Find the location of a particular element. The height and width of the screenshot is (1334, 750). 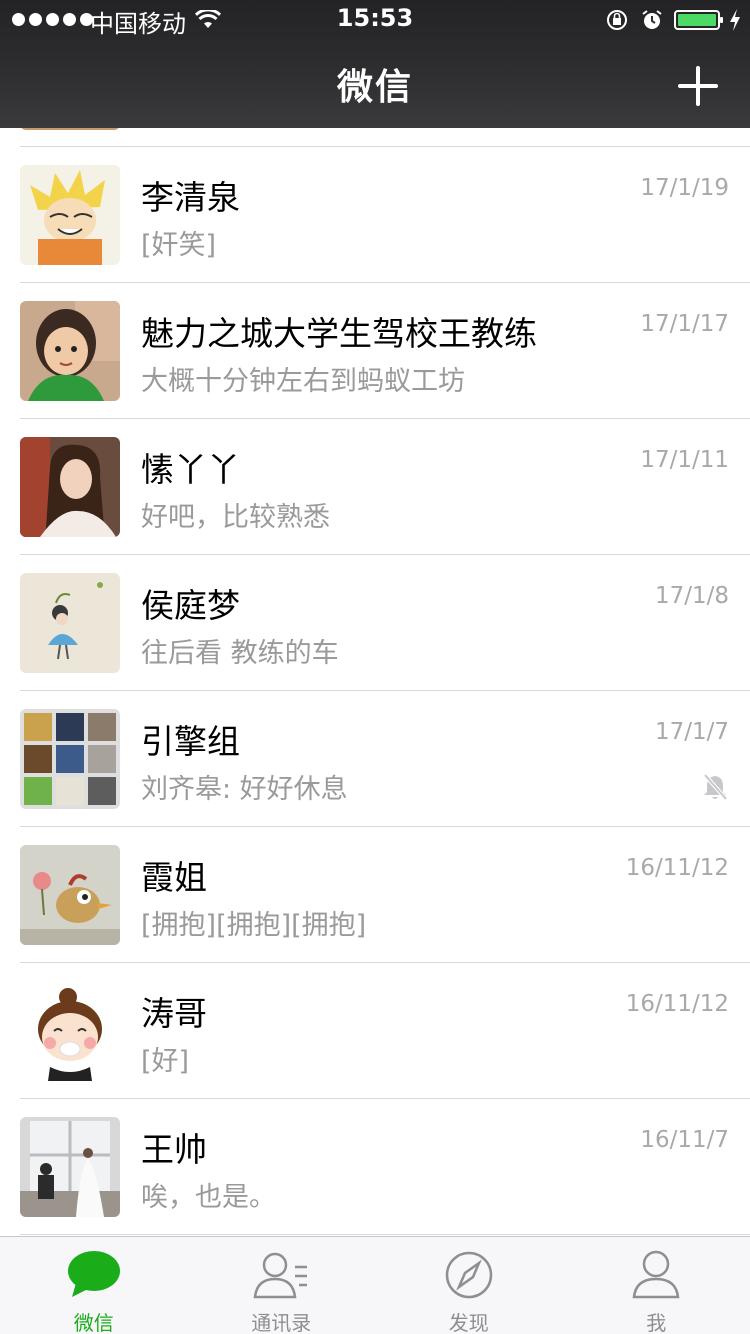

tab-me: 我 is located at coordinates (656, 1285).